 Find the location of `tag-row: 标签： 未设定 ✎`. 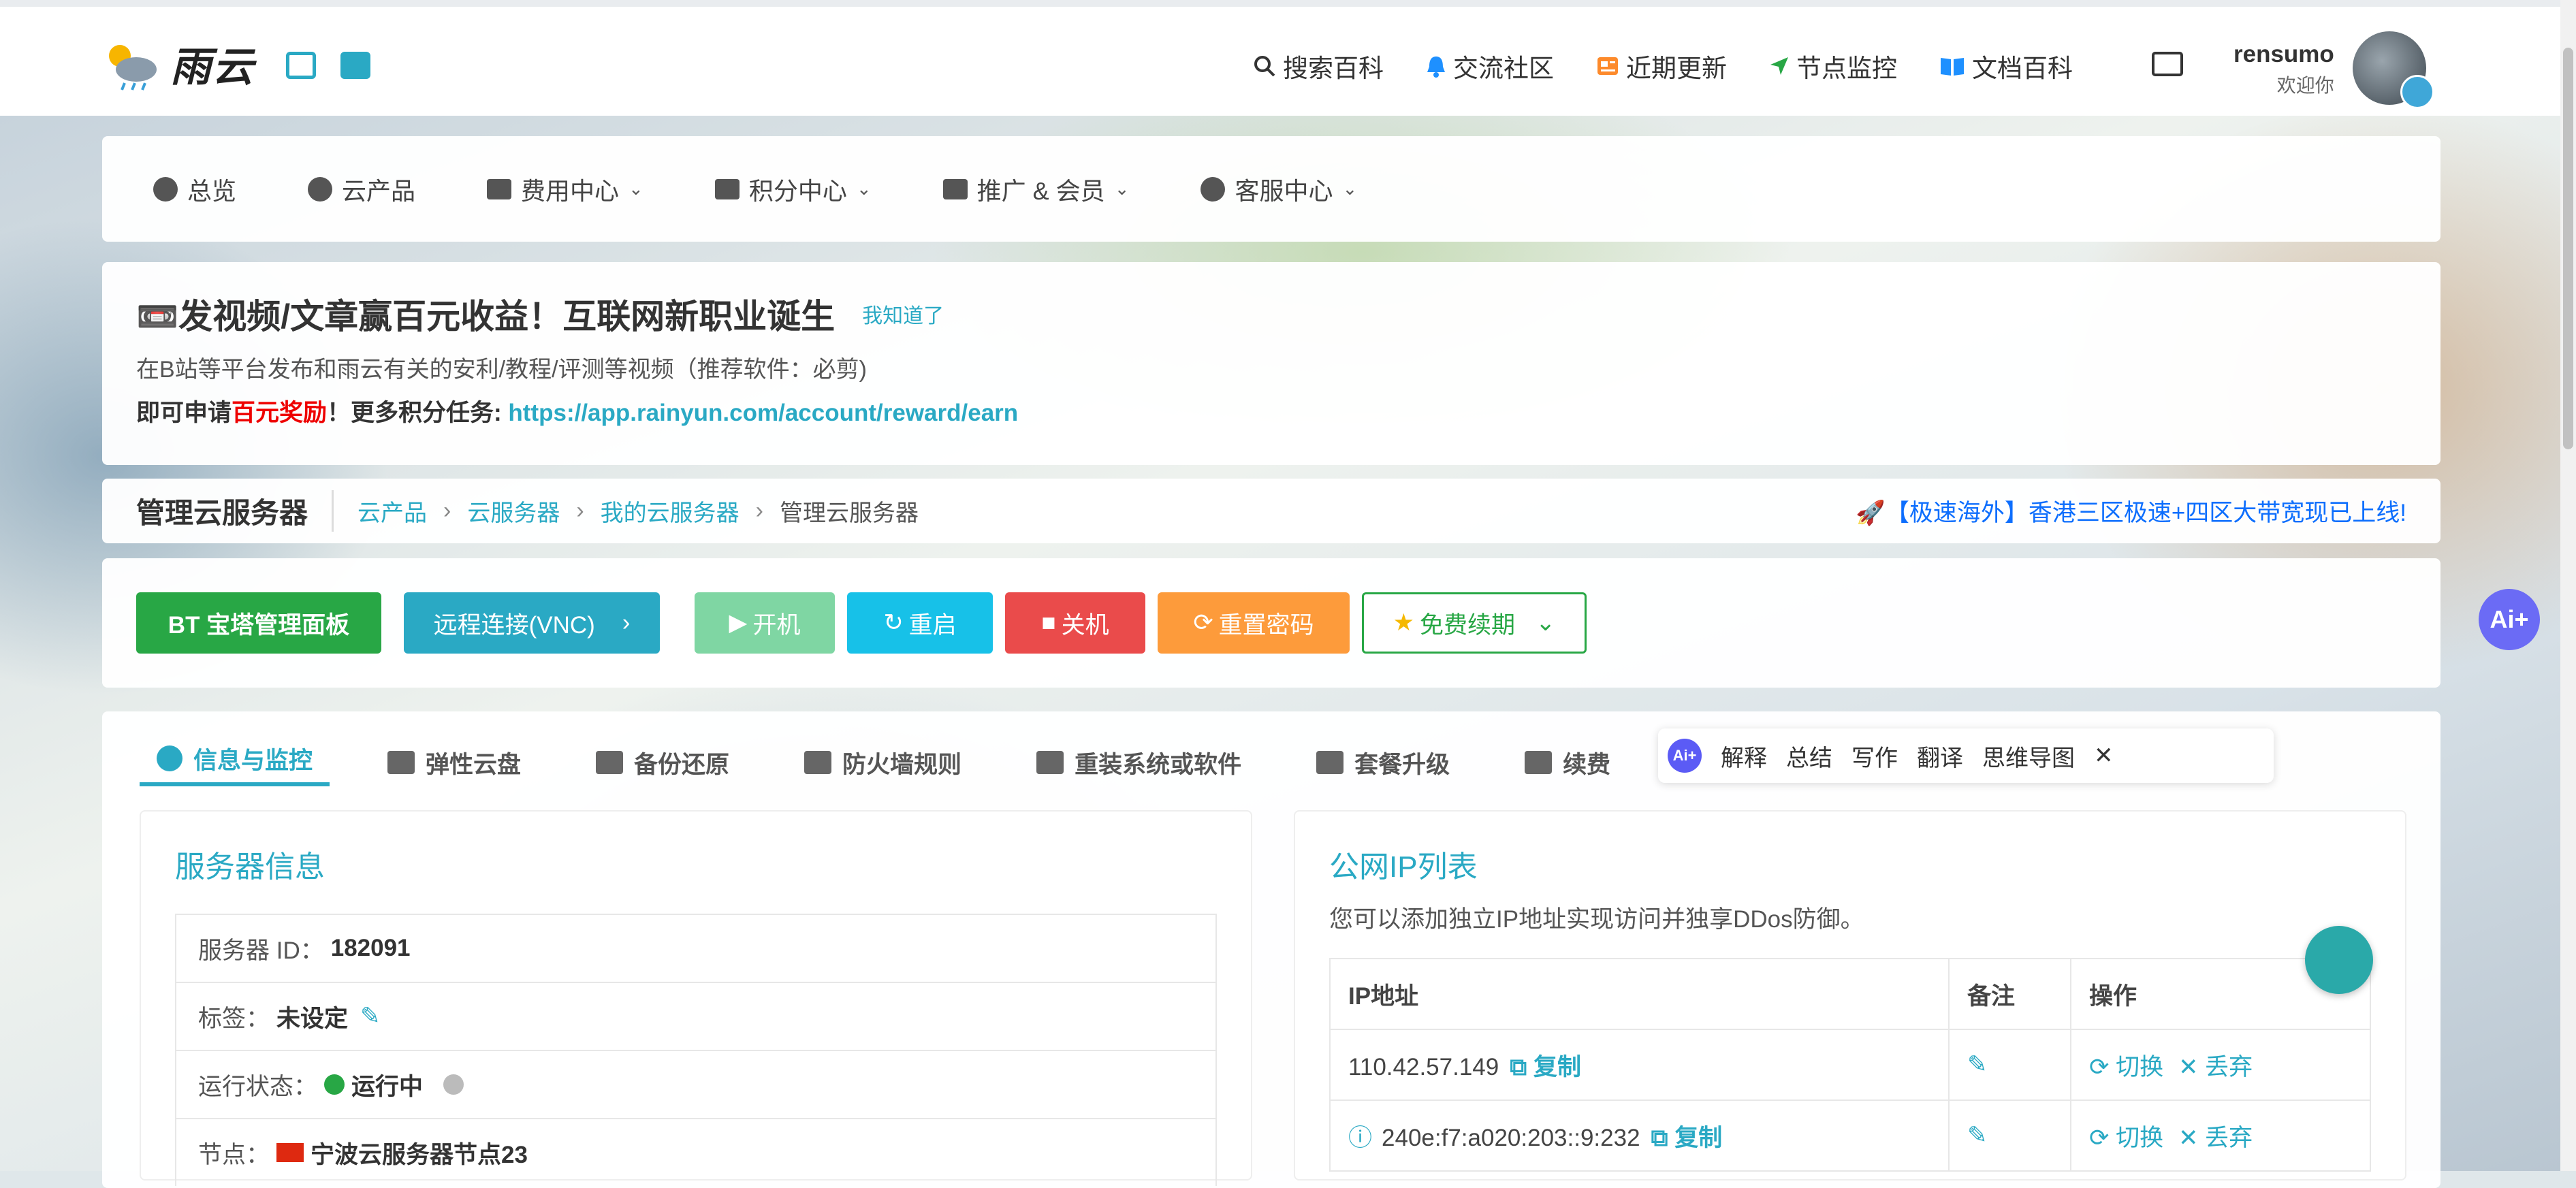

tag-row: 标签： 未设定 ✎ is located at coordinates (696, 1016).